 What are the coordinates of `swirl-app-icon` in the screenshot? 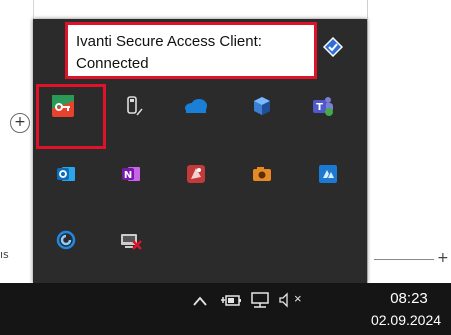 It's located at (66, 240).